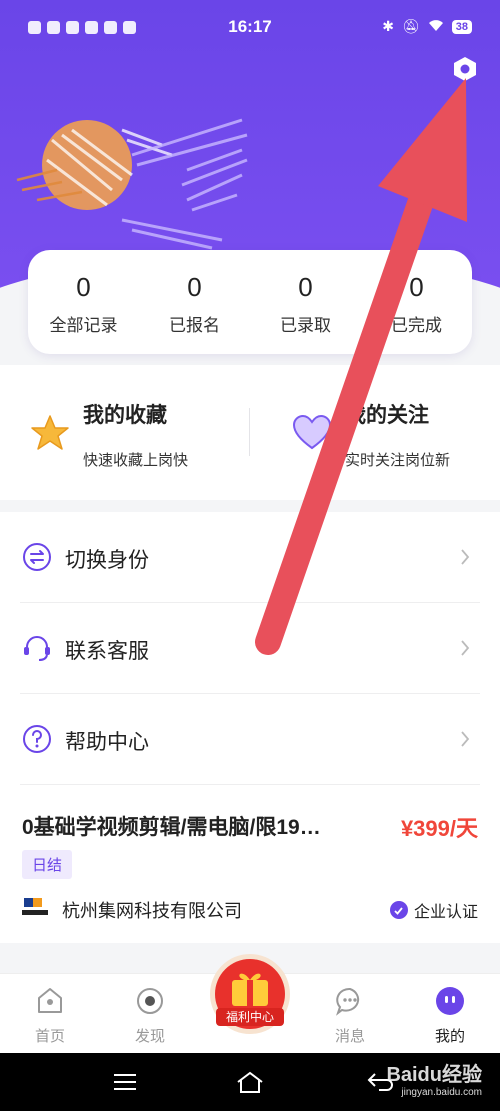 The height and width of the screenshot is (1111, 500). I want to click on stats-card: 0 全部记录 0 已报名 0 已录取 0 已完成, so click(250, 302).